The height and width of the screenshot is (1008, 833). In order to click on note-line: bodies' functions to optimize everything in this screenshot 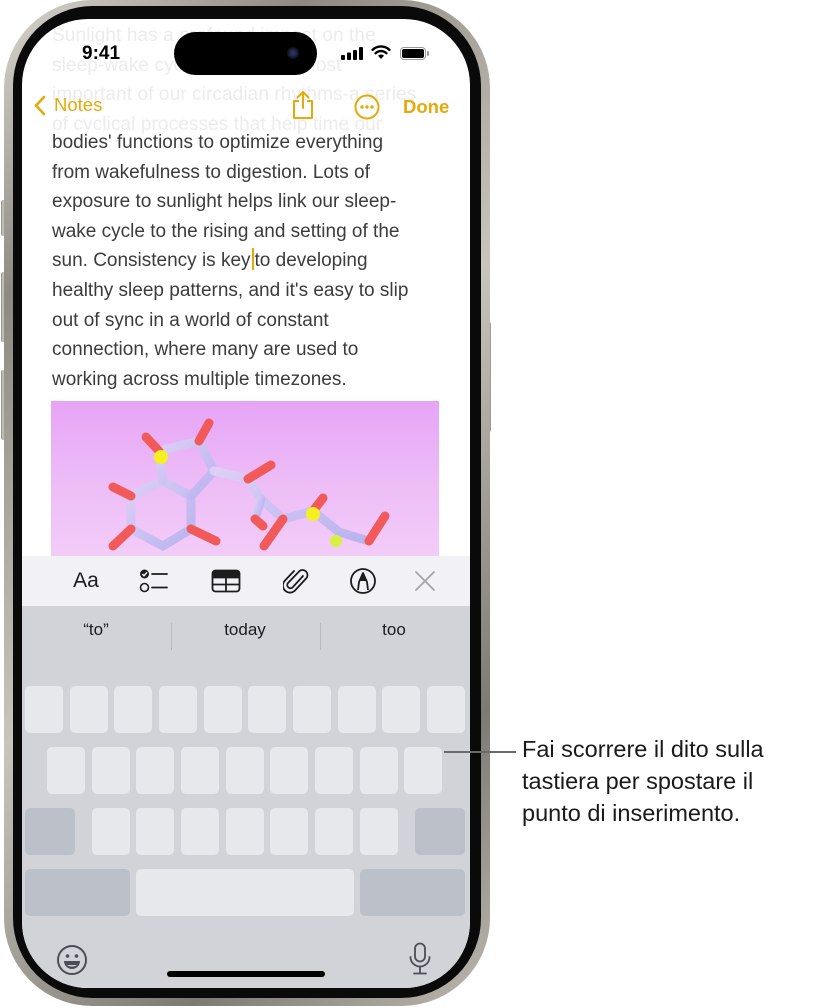, I will do `click(218, 142)`.